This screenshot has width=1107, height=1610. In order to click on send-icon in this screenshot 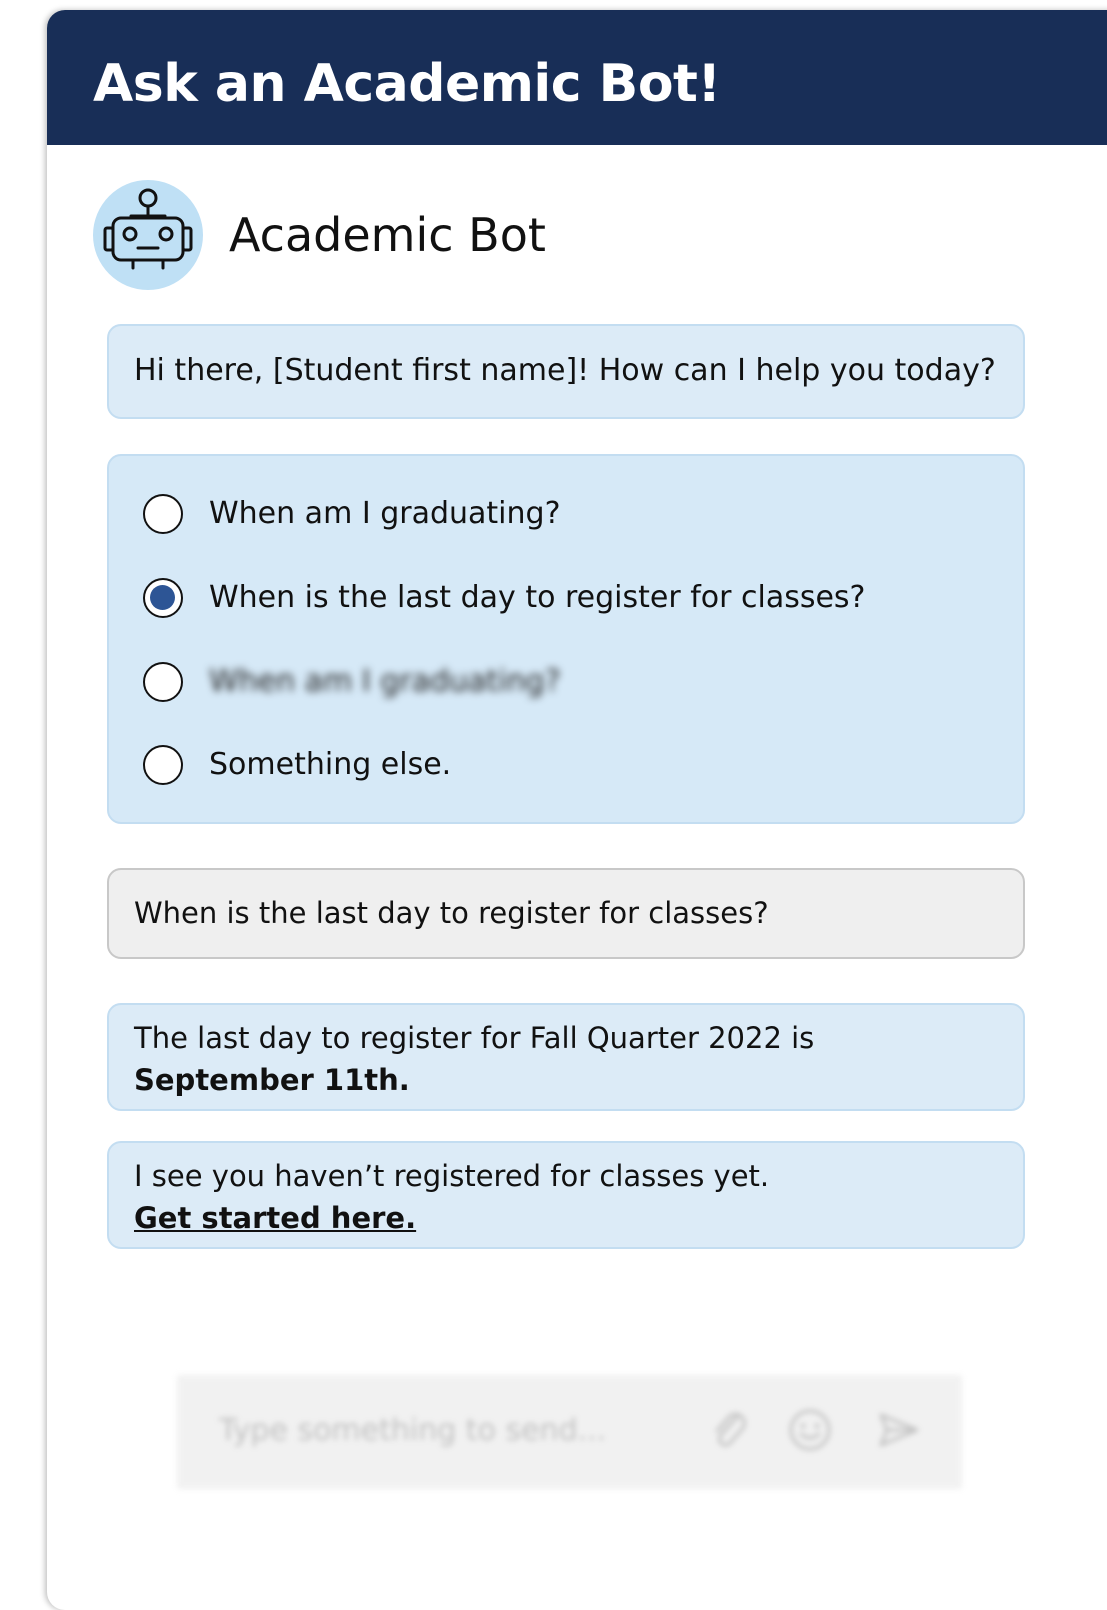, I will do `click(898, 1430)`.